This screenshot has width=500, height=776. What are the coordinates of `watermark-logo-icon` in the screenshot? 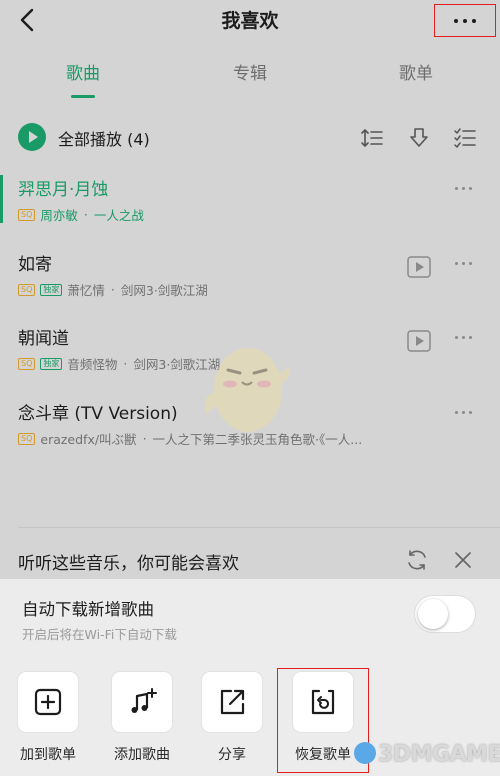 It's located at (365, 753).